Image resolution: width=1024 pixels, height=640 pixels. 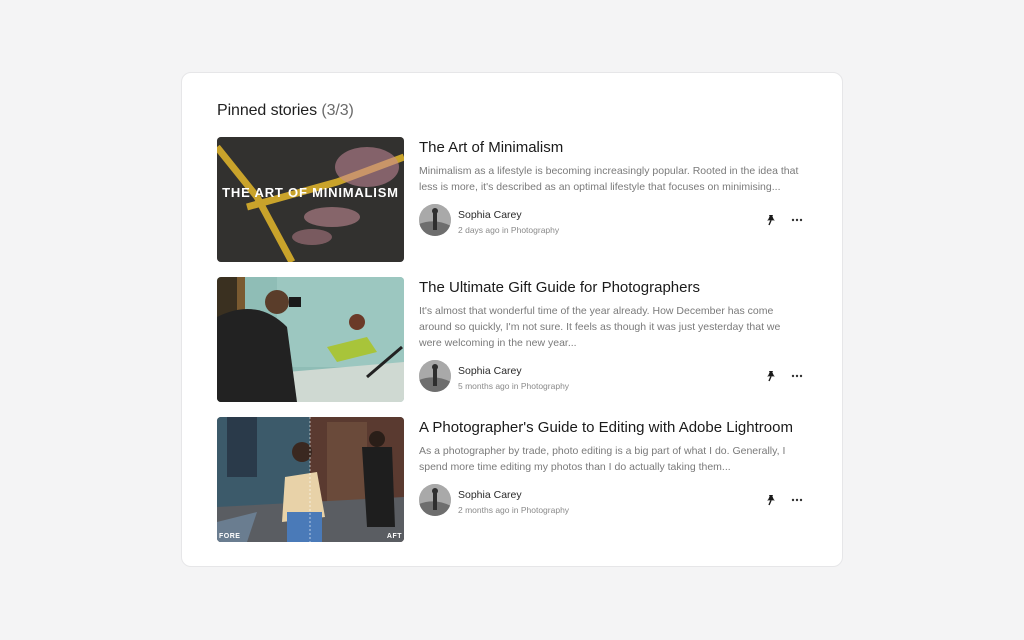 What do you see at coordinates (230, 536) in the screenshot?
I see `before-label: FORE` at bounding box center [230, 536].